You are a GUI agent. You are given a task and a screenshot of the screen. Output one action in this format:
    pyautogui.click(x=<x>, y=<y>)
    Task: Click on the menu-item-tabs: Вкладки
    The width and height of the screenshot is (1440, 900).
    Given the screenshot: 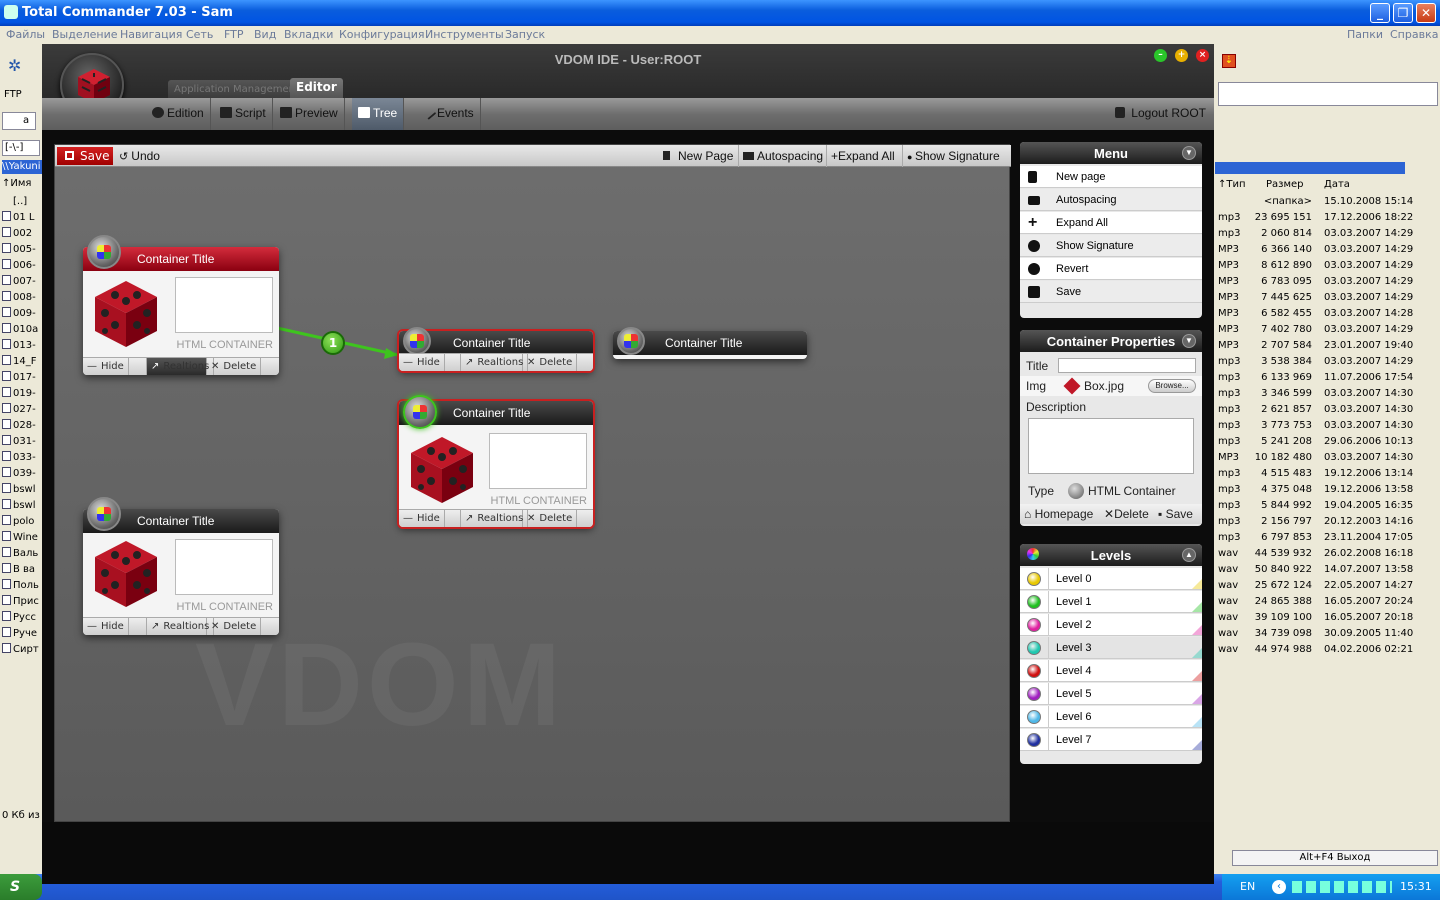 What is the action you would take?
    pyautogui.click(x=308, y=35)
    